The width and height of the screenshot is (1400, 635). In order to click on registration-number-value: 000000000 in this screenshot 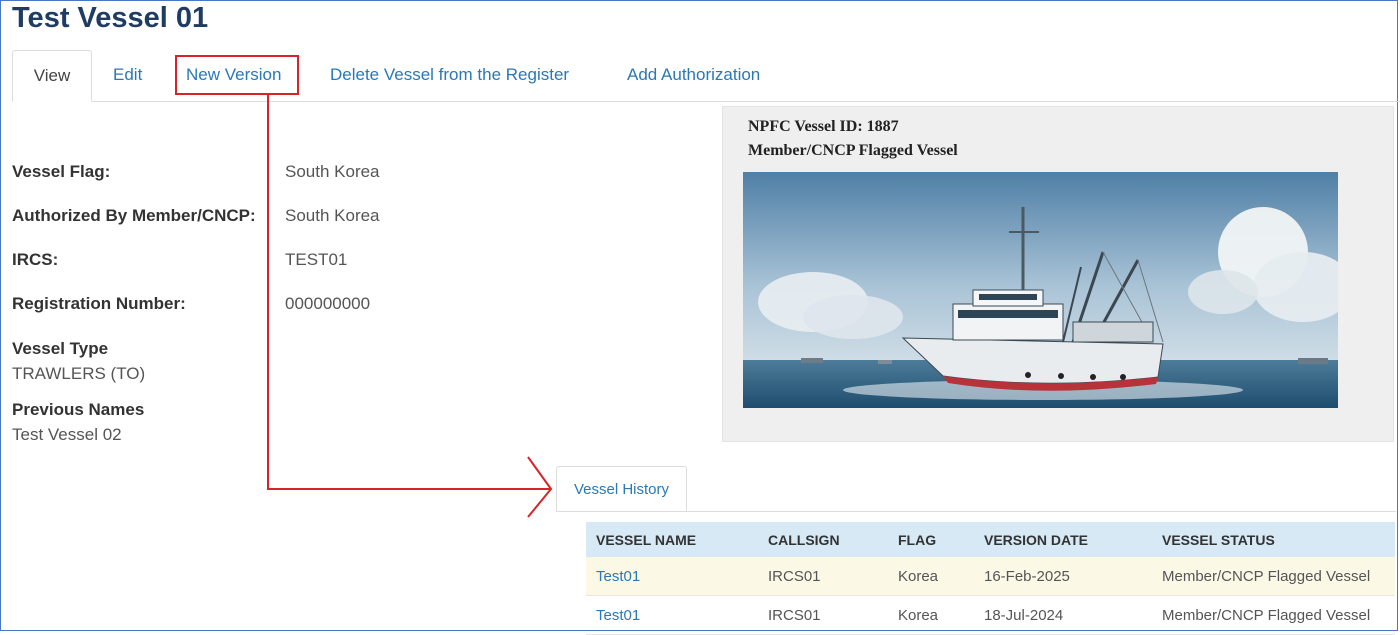, I will do `click(328, 303)`.